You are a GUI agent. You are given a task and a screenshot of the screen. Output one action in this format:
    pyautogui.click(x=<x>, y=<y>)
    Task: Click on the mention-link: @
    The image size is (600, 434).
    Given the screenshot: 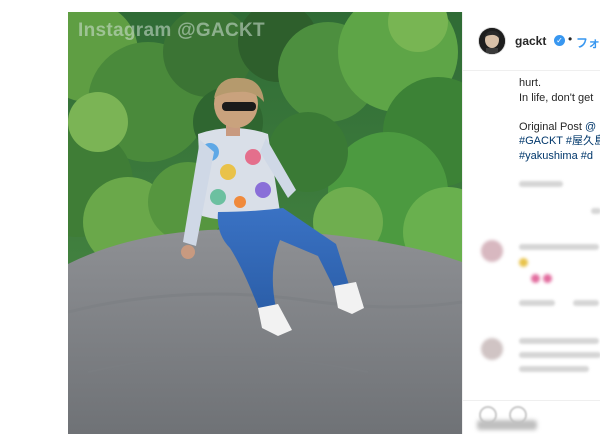 What is the action you would take?
    pyautogui.click(x=590, y=127)
    